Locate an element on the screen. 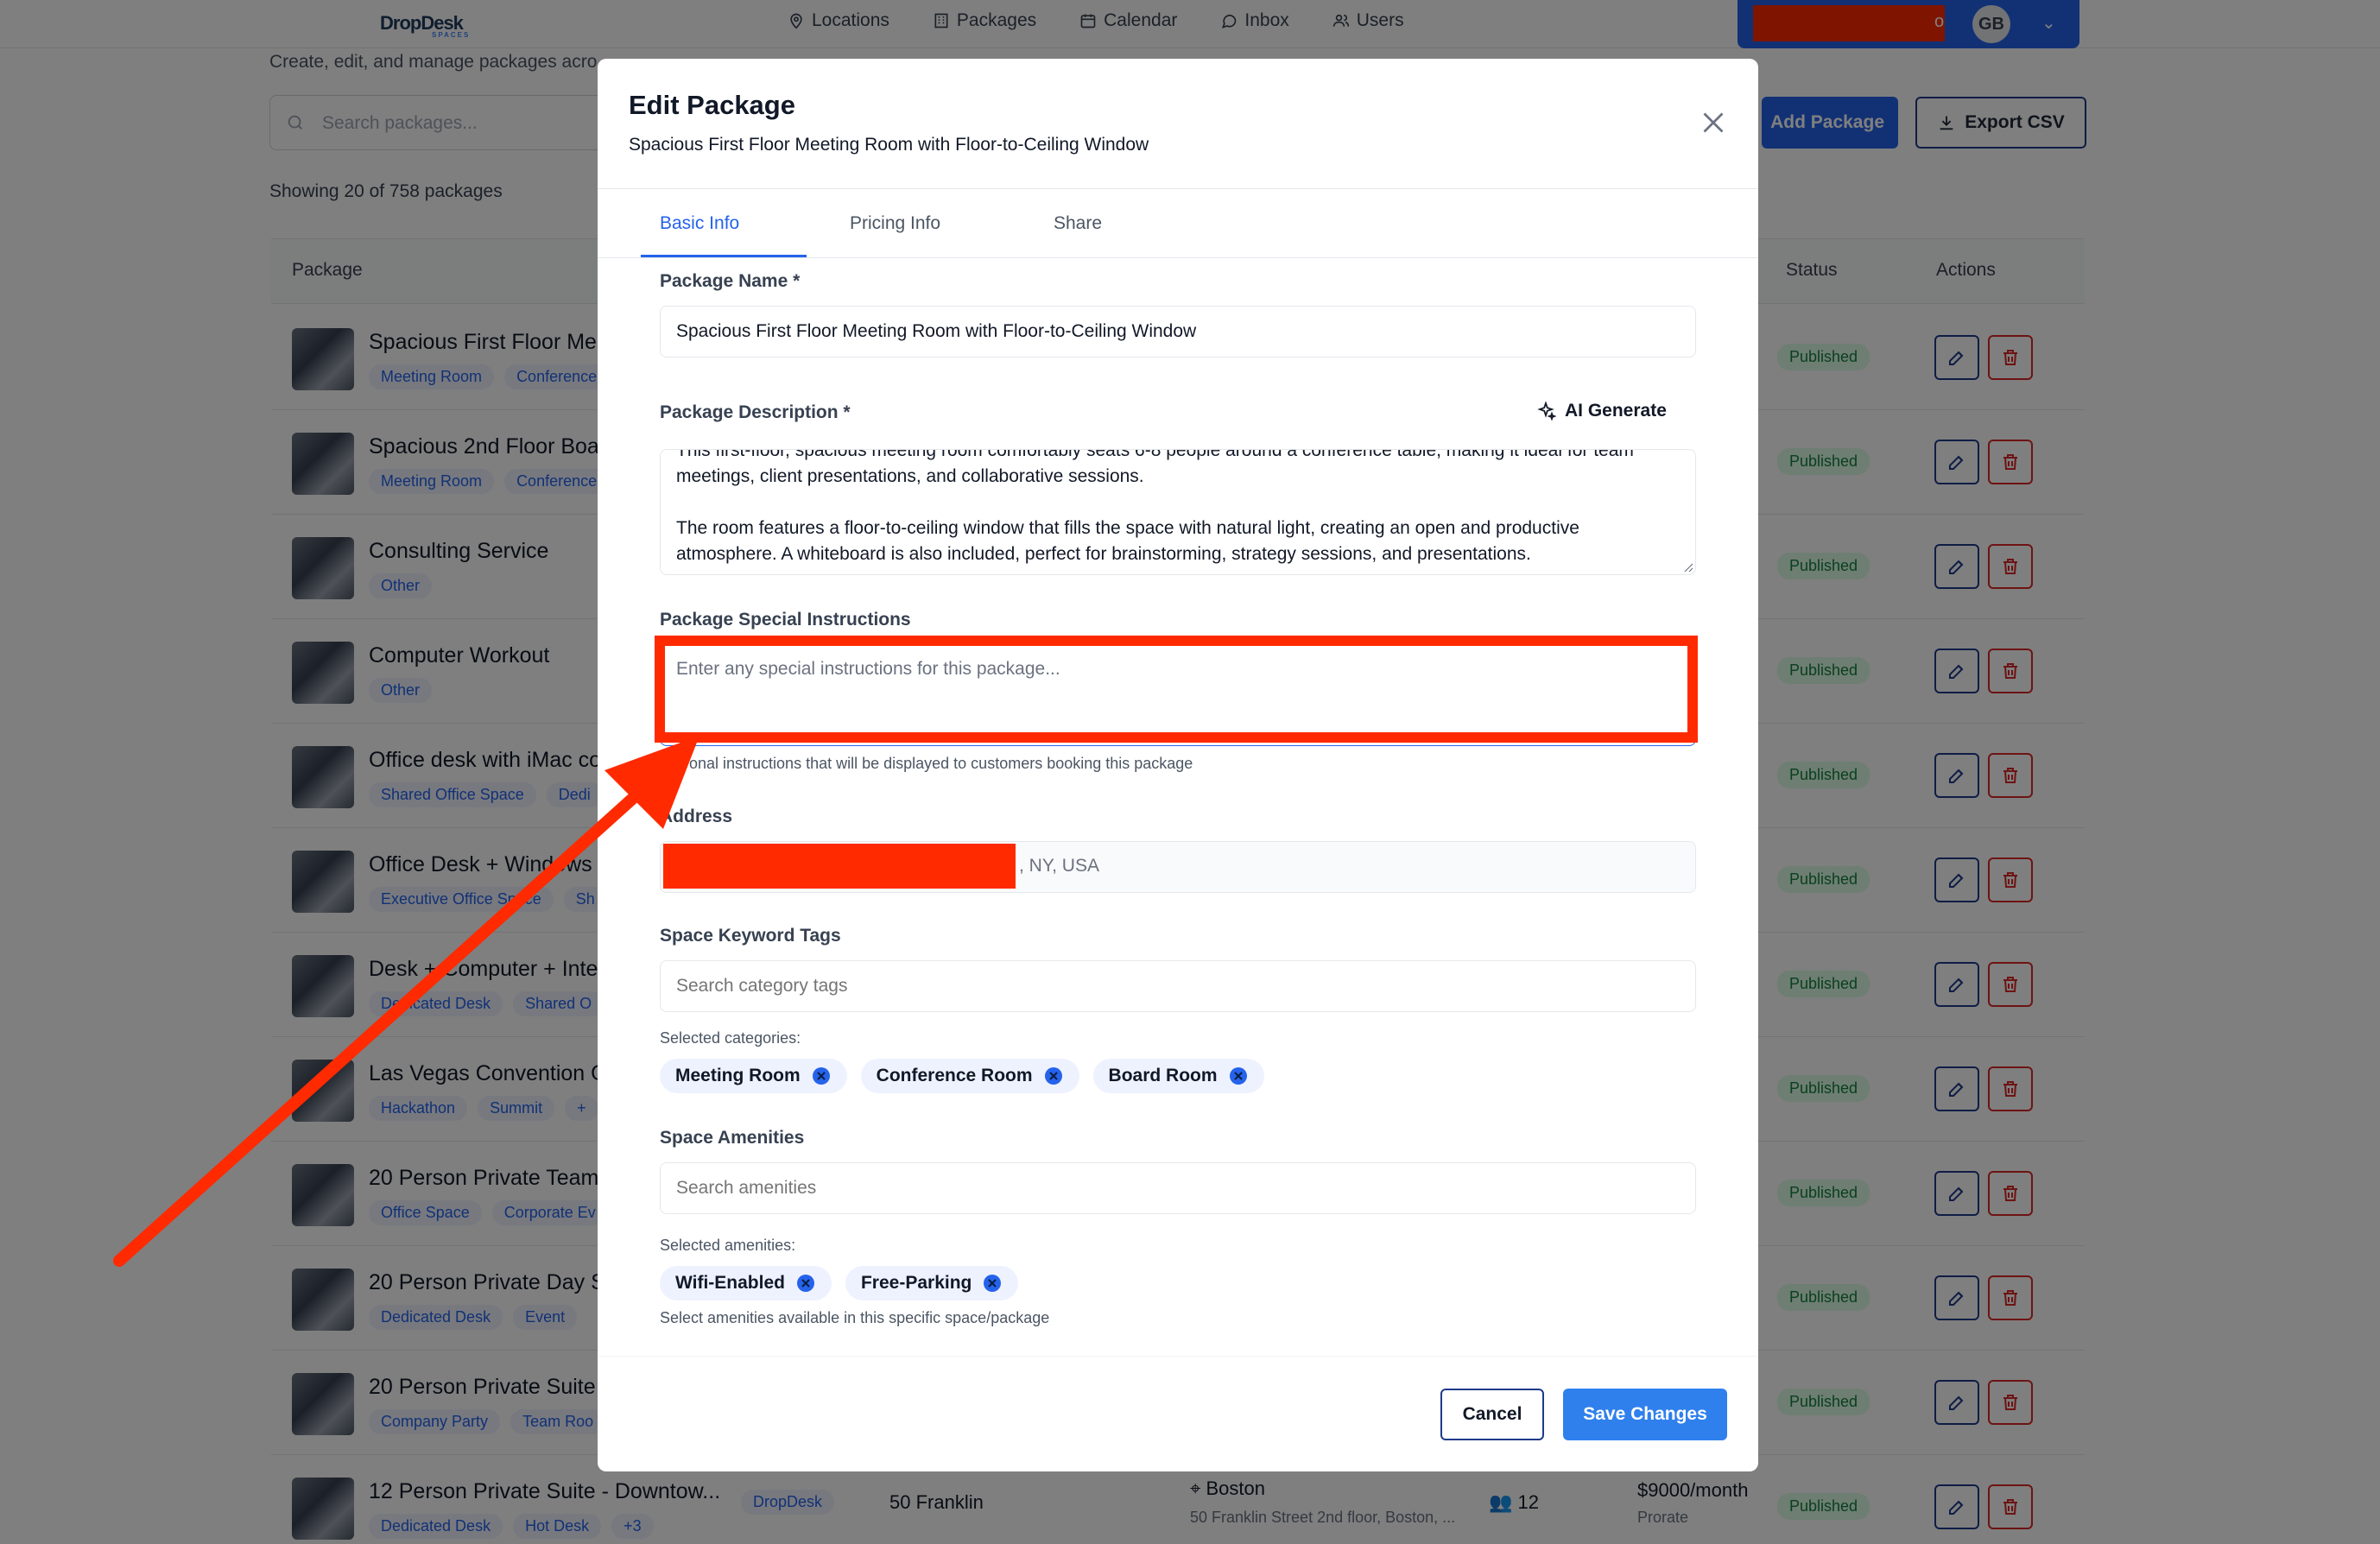 Image resolution: width=2380 pixels, height=1544 pixels. sparkle-icon is located at coordinates (1547, 411).